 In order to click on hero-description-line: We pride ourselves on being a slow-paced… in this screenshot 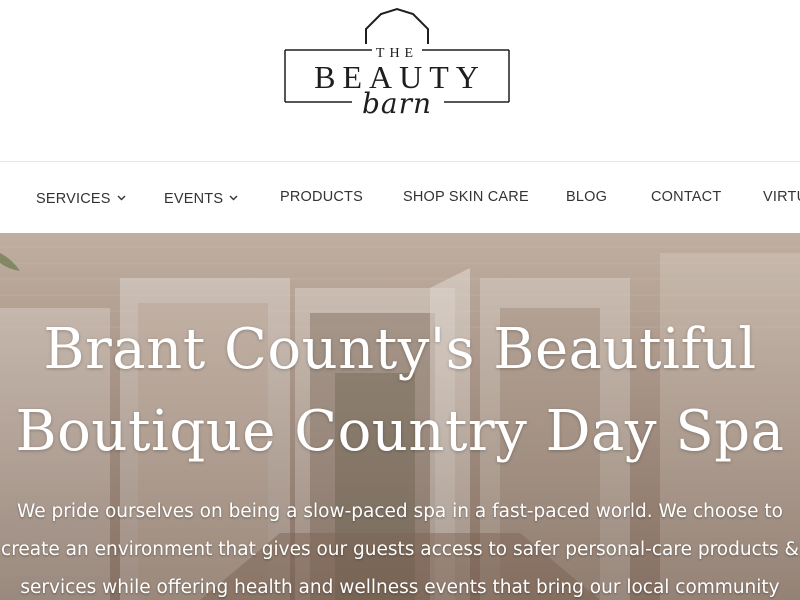, I will do `click(400, 511)`.